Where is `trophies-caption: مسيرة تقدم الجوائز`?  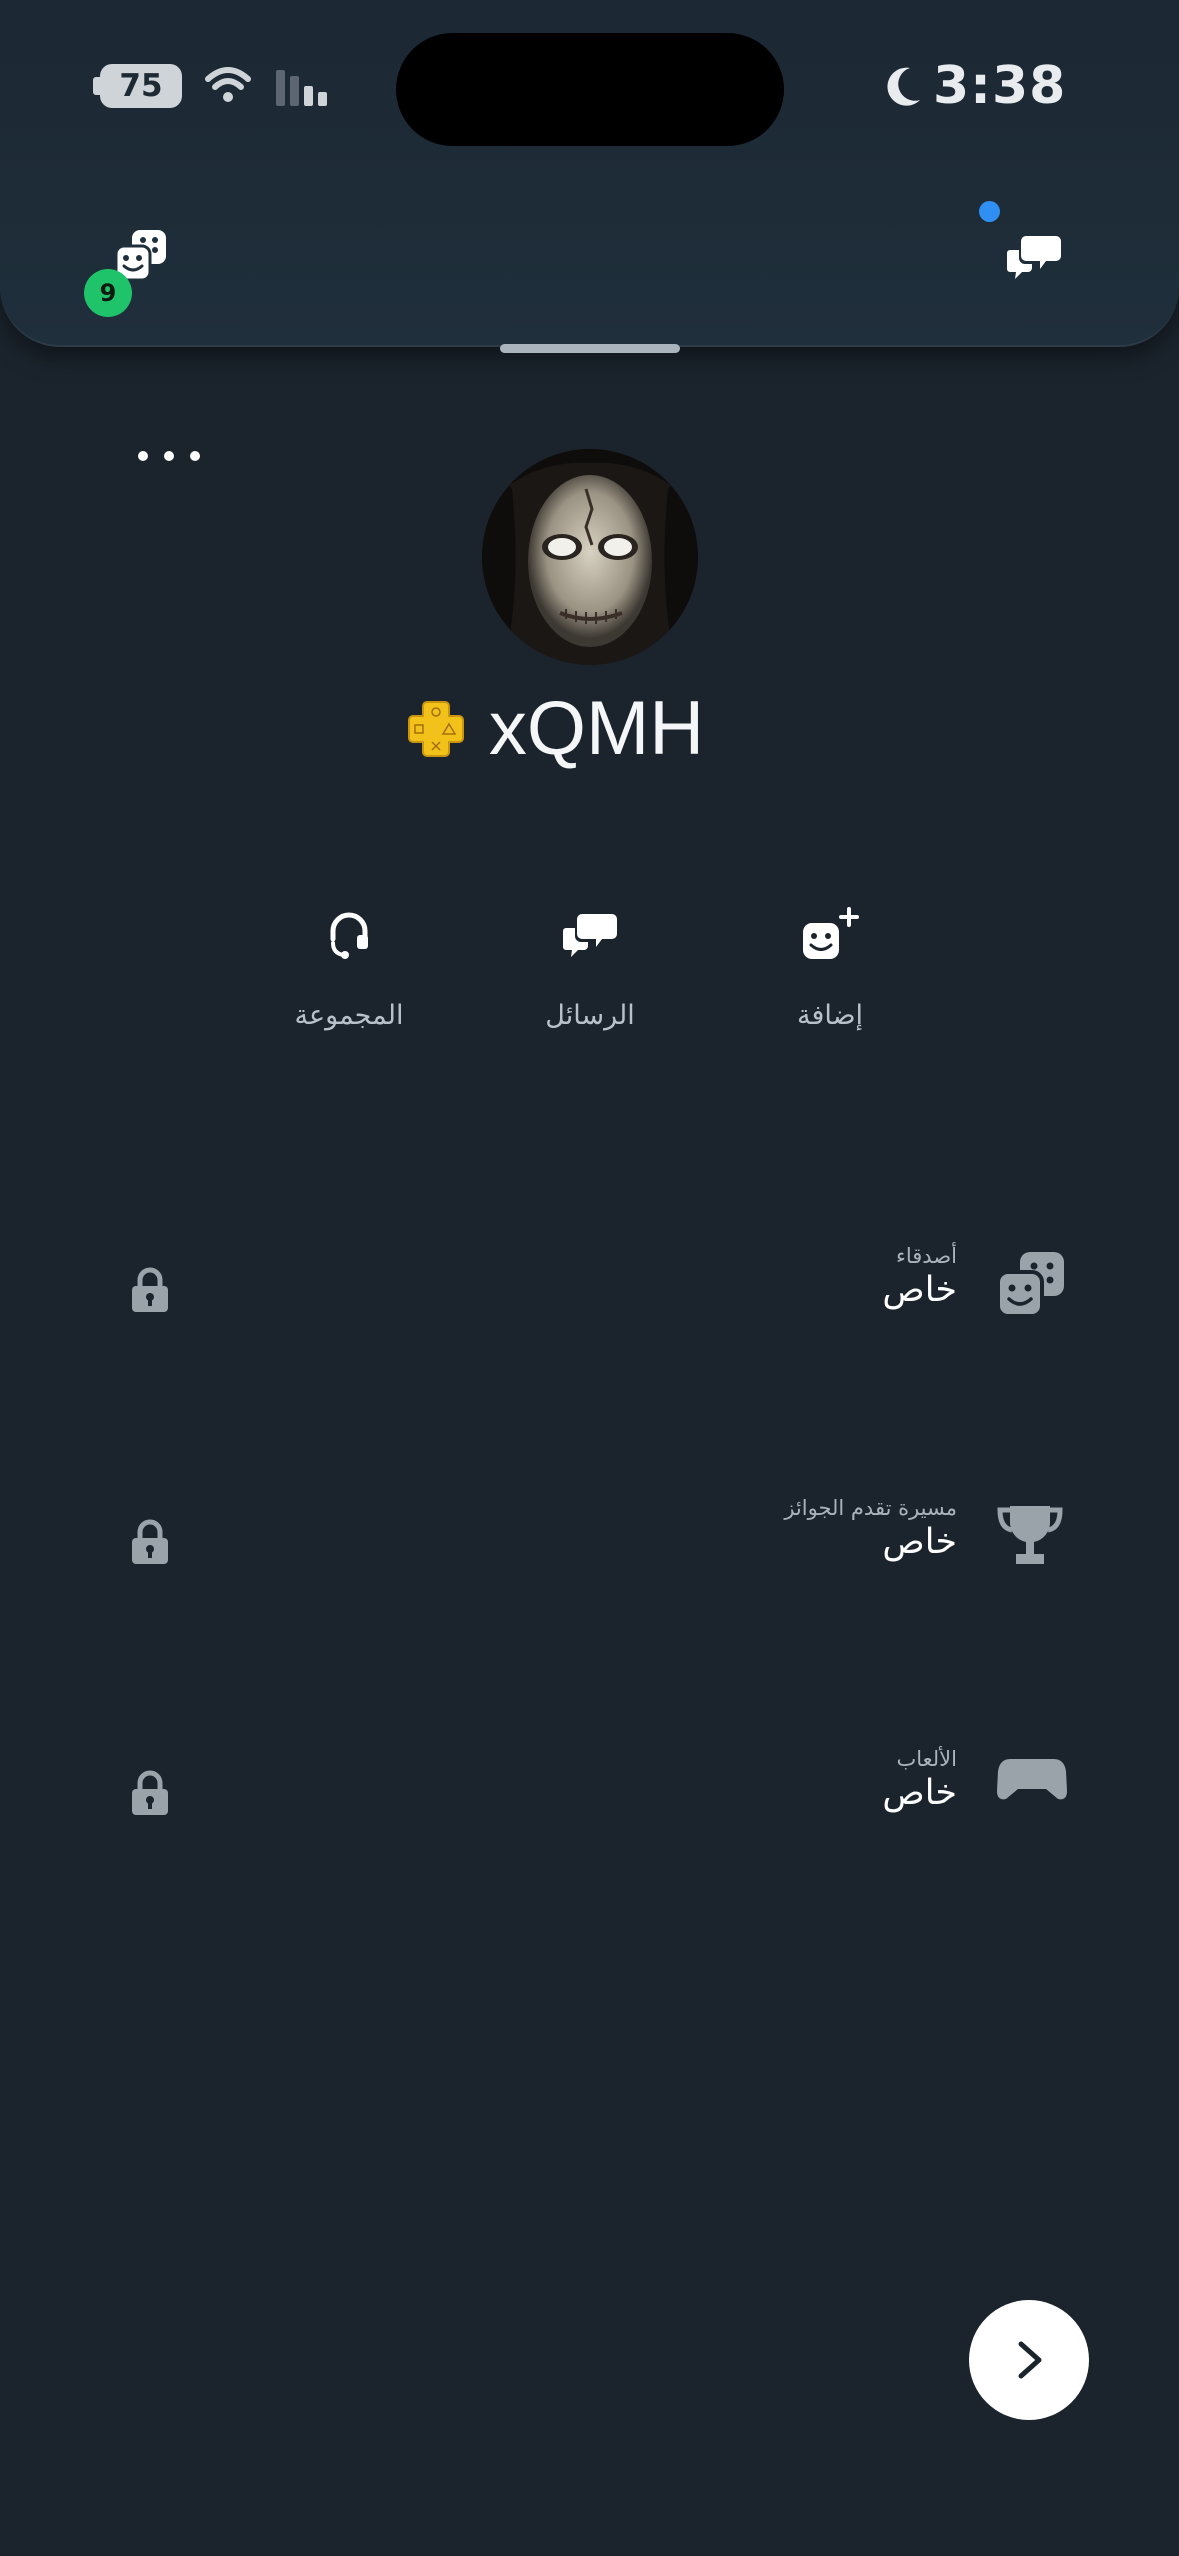
trophies-caption: مسيرة تقدم الجوائز is located at coordinates (870, 1508).